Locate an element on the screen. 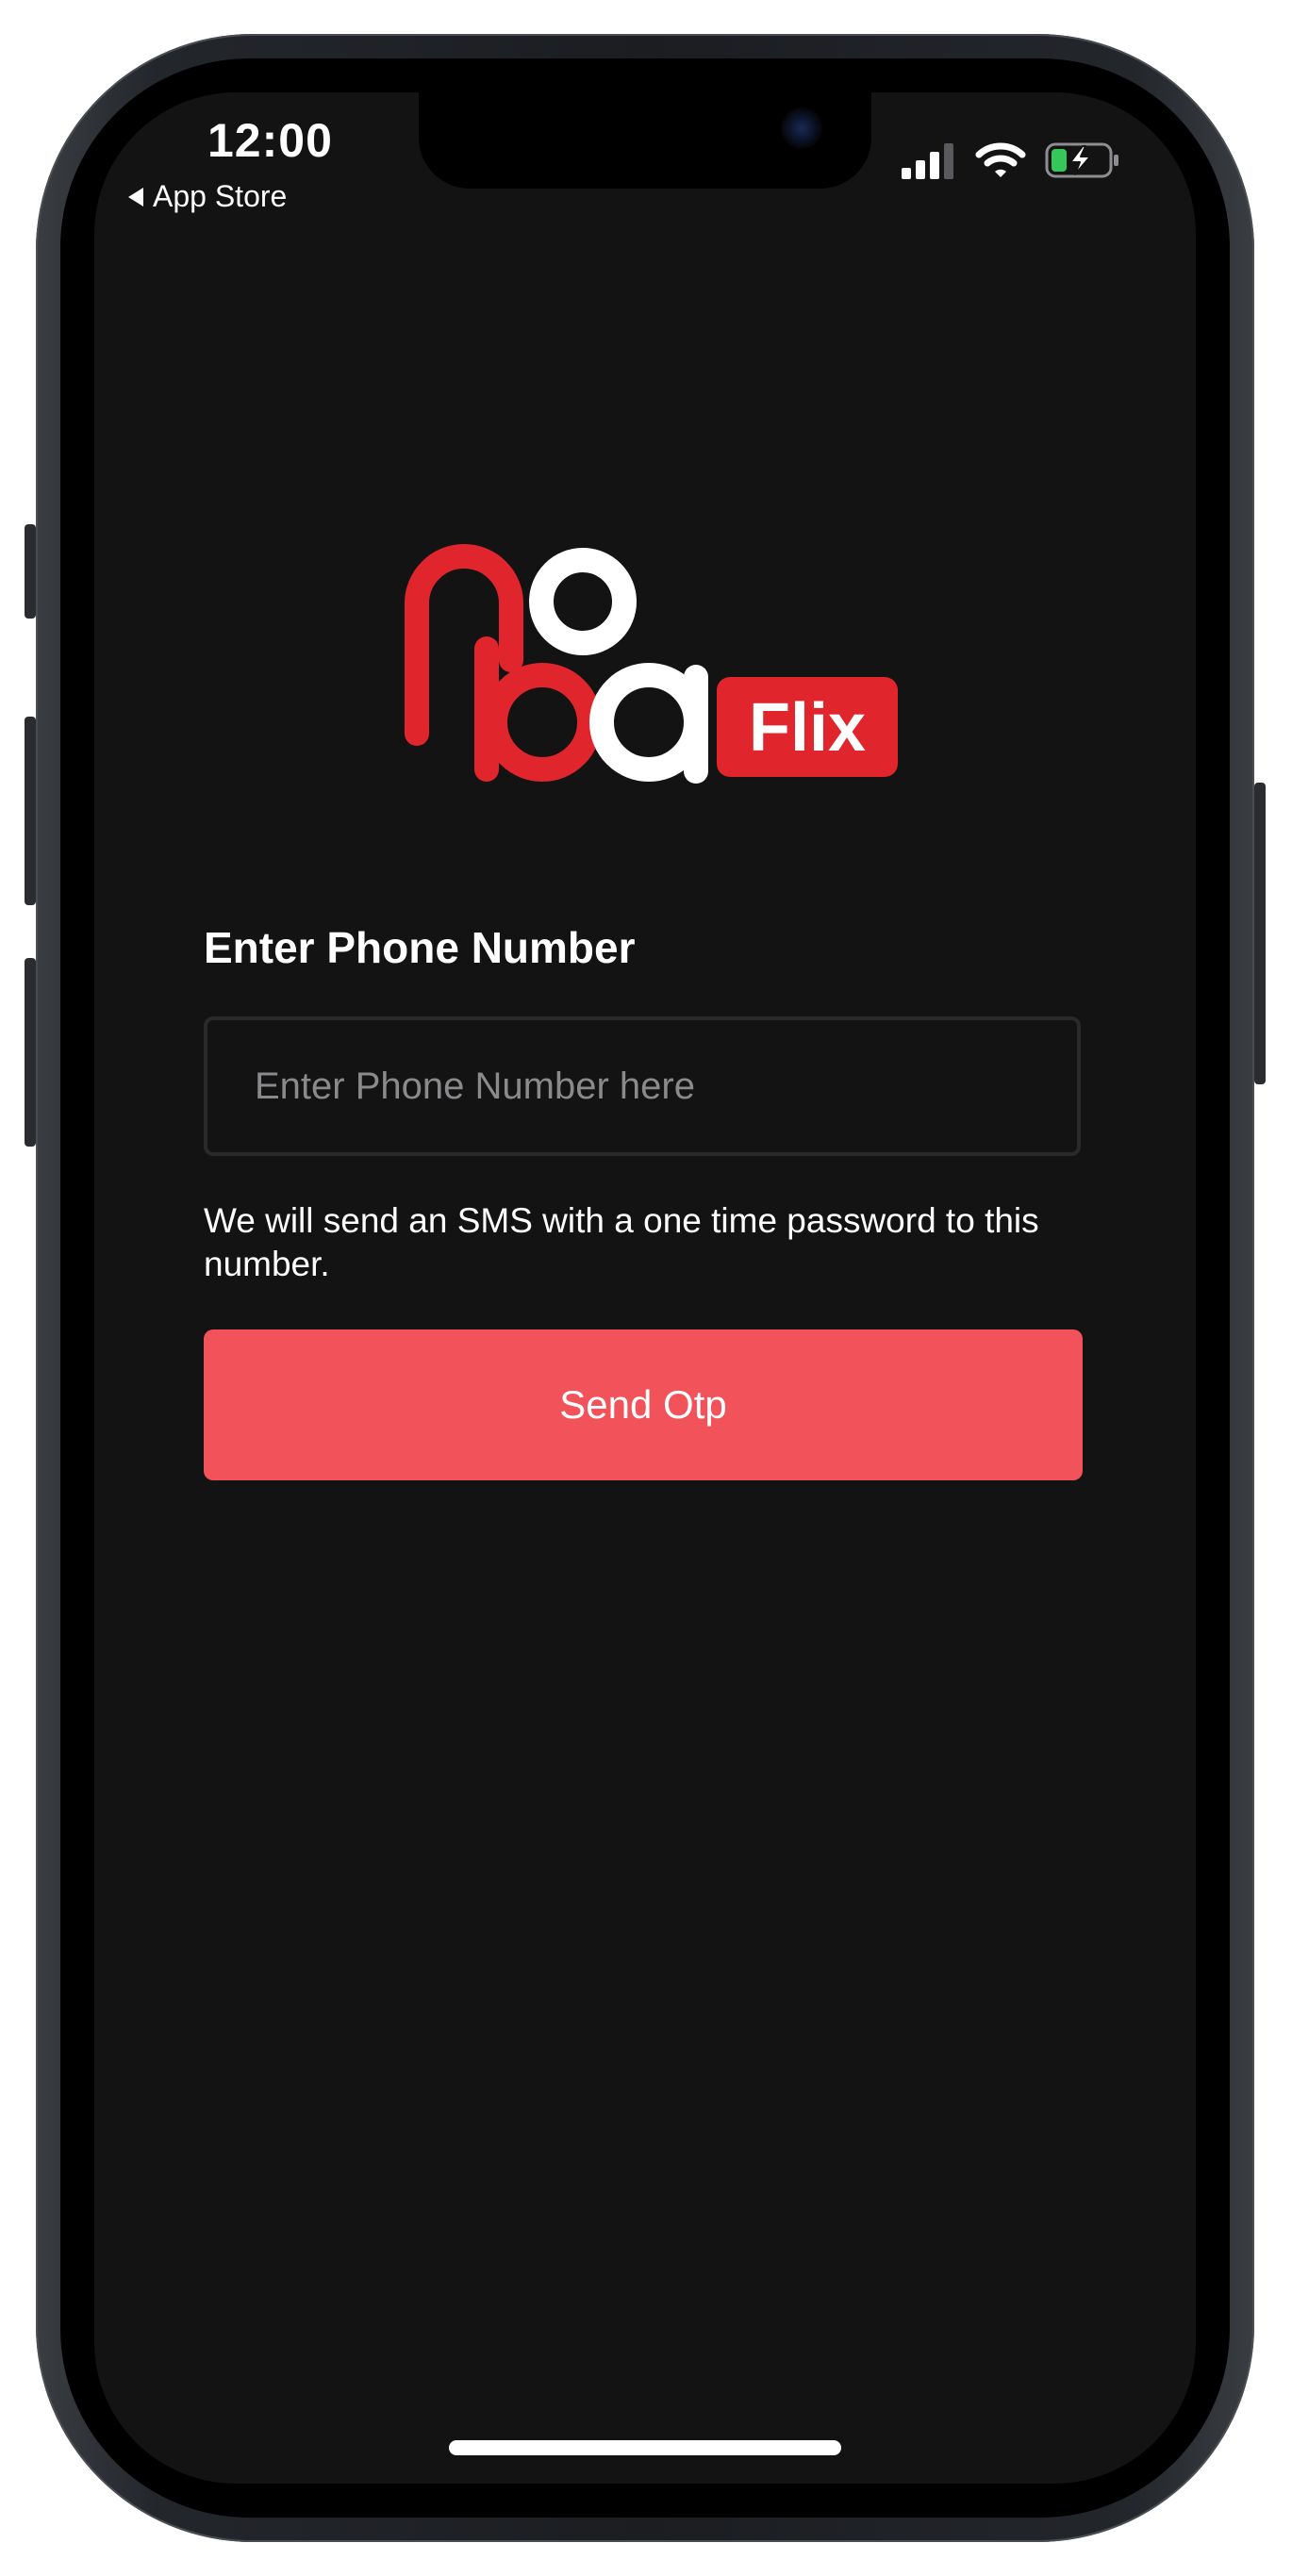 Image resolution: width=1292 pixels, height=2576 pixels. status-icons is located at coordinates (1011, 160).